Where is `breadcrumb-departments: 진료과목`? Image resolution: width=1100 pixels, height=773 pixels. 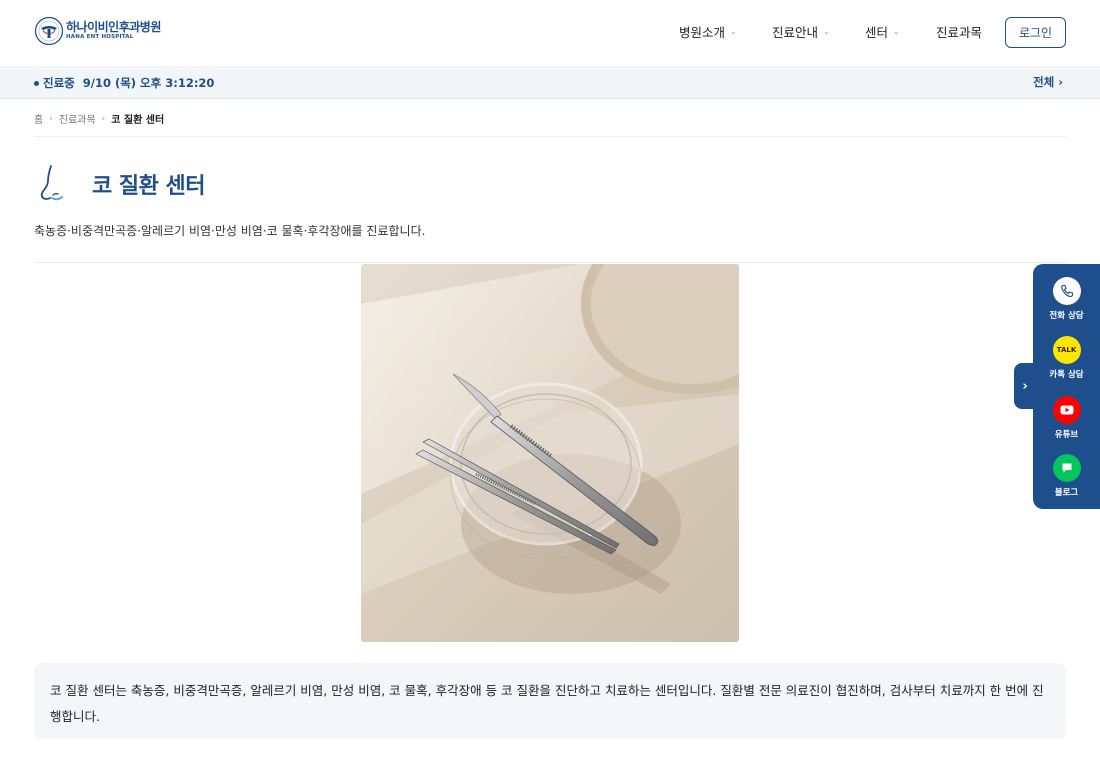
breadcrumb-departments: 진료과목 is located at coordinates (77, 118).